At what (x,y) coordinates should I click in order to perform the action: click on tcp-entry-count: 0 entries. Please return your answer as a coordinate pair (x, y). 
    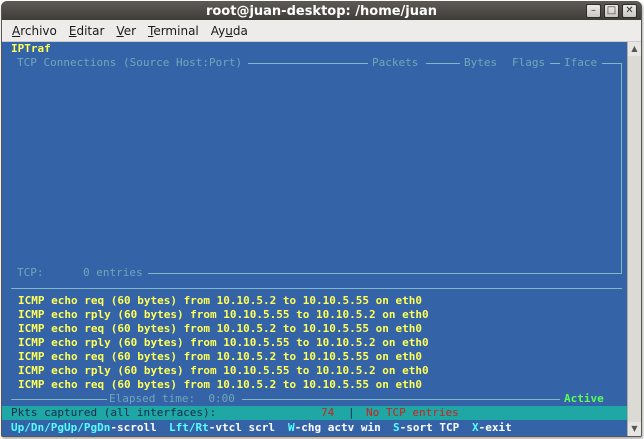
    Looking at the image, I should click on (113, 272).